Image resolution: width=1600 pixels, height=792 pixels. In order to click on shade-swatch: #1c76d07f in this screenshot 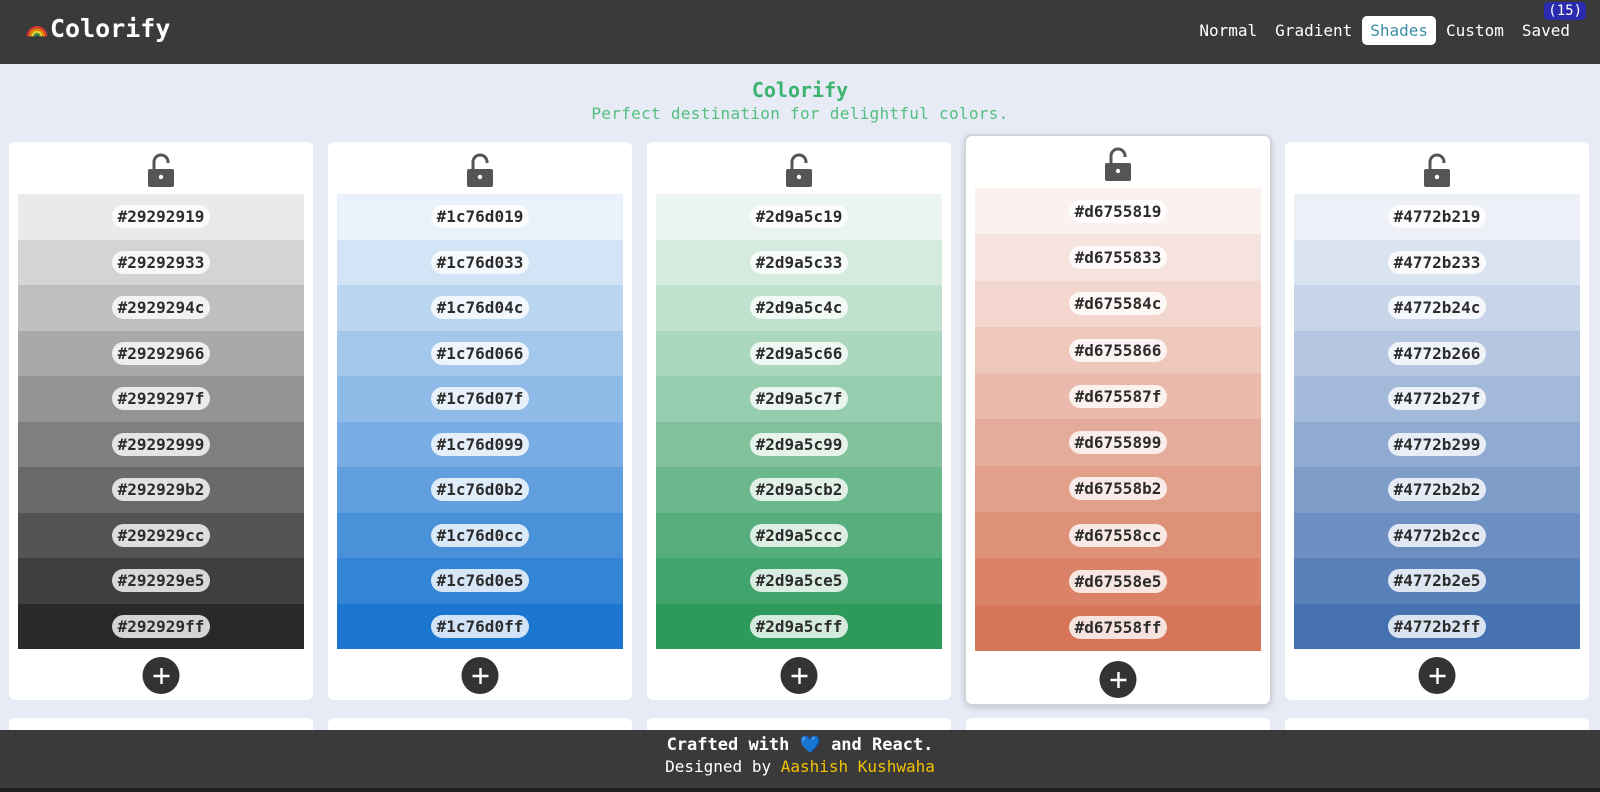, I will do `click(480, 399)`.